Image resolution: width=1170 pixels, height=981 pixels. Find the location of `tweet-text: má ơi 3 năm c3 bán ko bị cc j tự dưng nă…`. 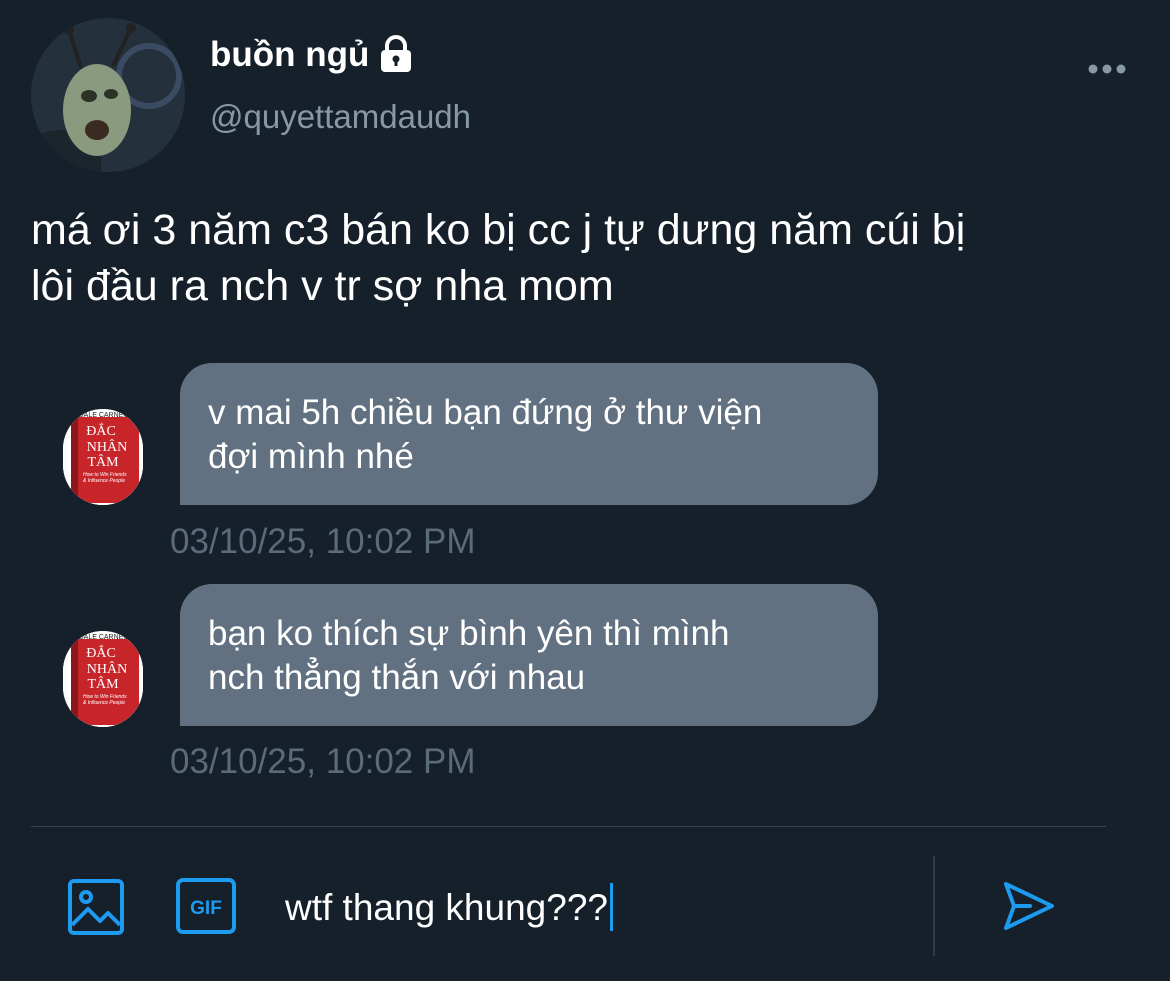

tweet-text: má ơi 3 năm c3 bán ko bị cc j tự dưng nă… is located at coordinates (581, 258).